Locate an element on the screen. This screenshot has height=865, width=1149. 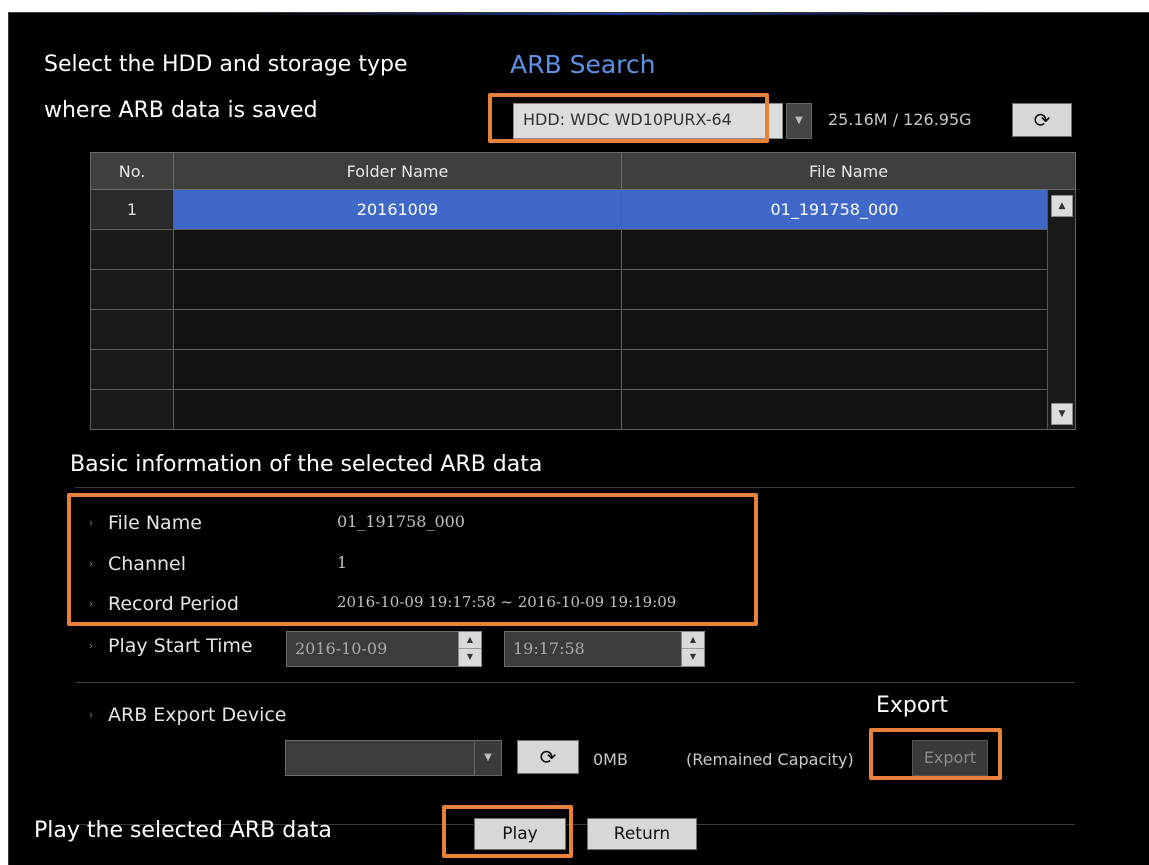
date-spinner: ▲ ▼ is located at coordinates (470, 649).